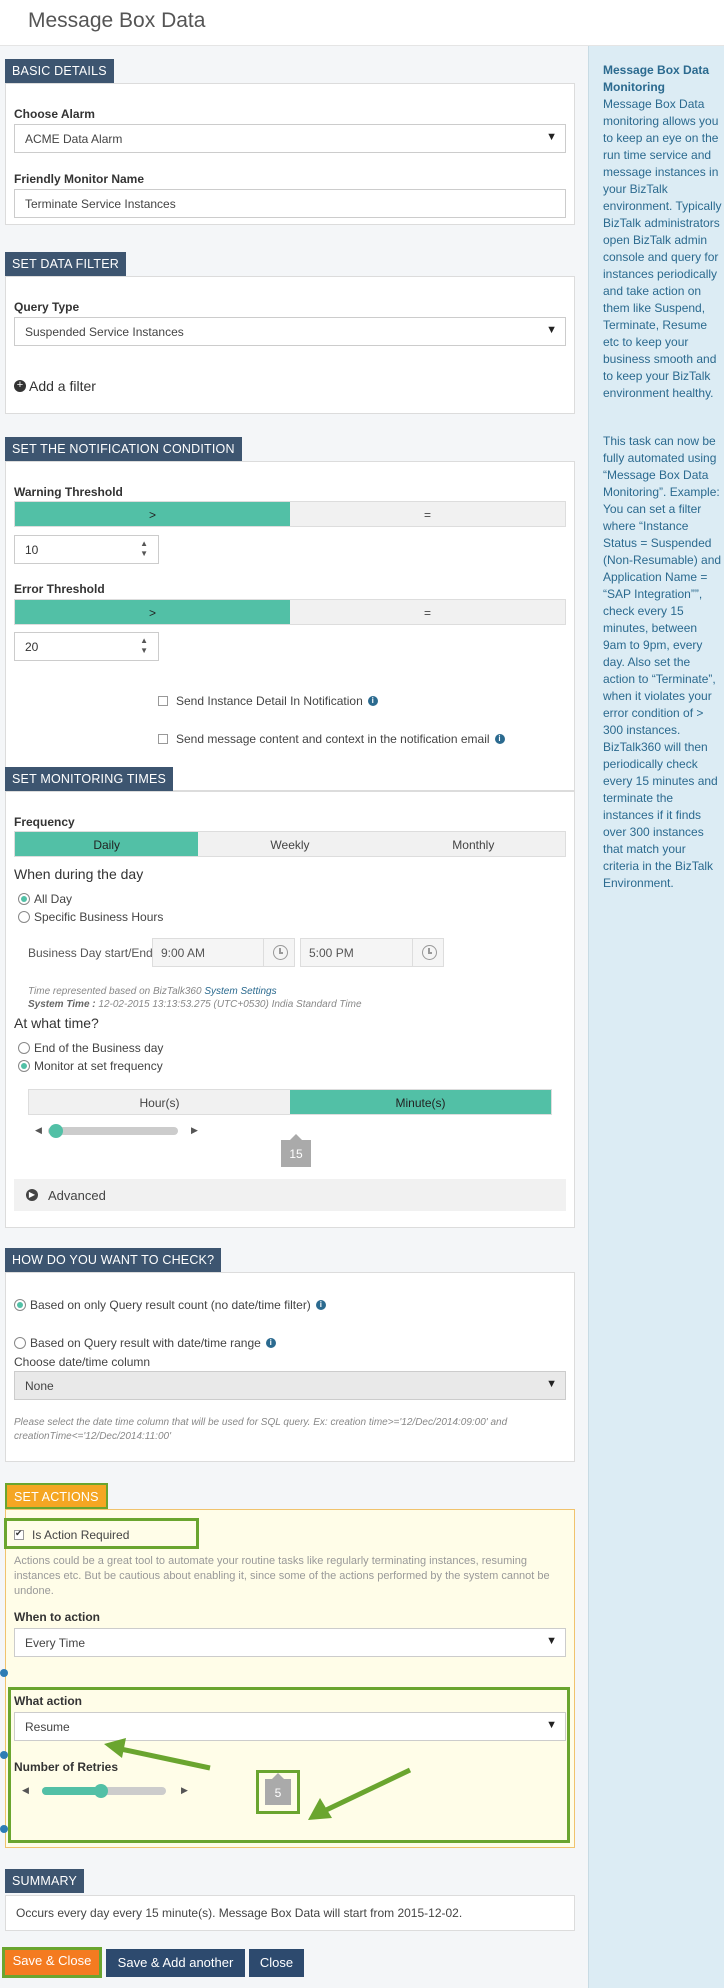  I want to click on end-of-day-radio, so click(24, 1048).